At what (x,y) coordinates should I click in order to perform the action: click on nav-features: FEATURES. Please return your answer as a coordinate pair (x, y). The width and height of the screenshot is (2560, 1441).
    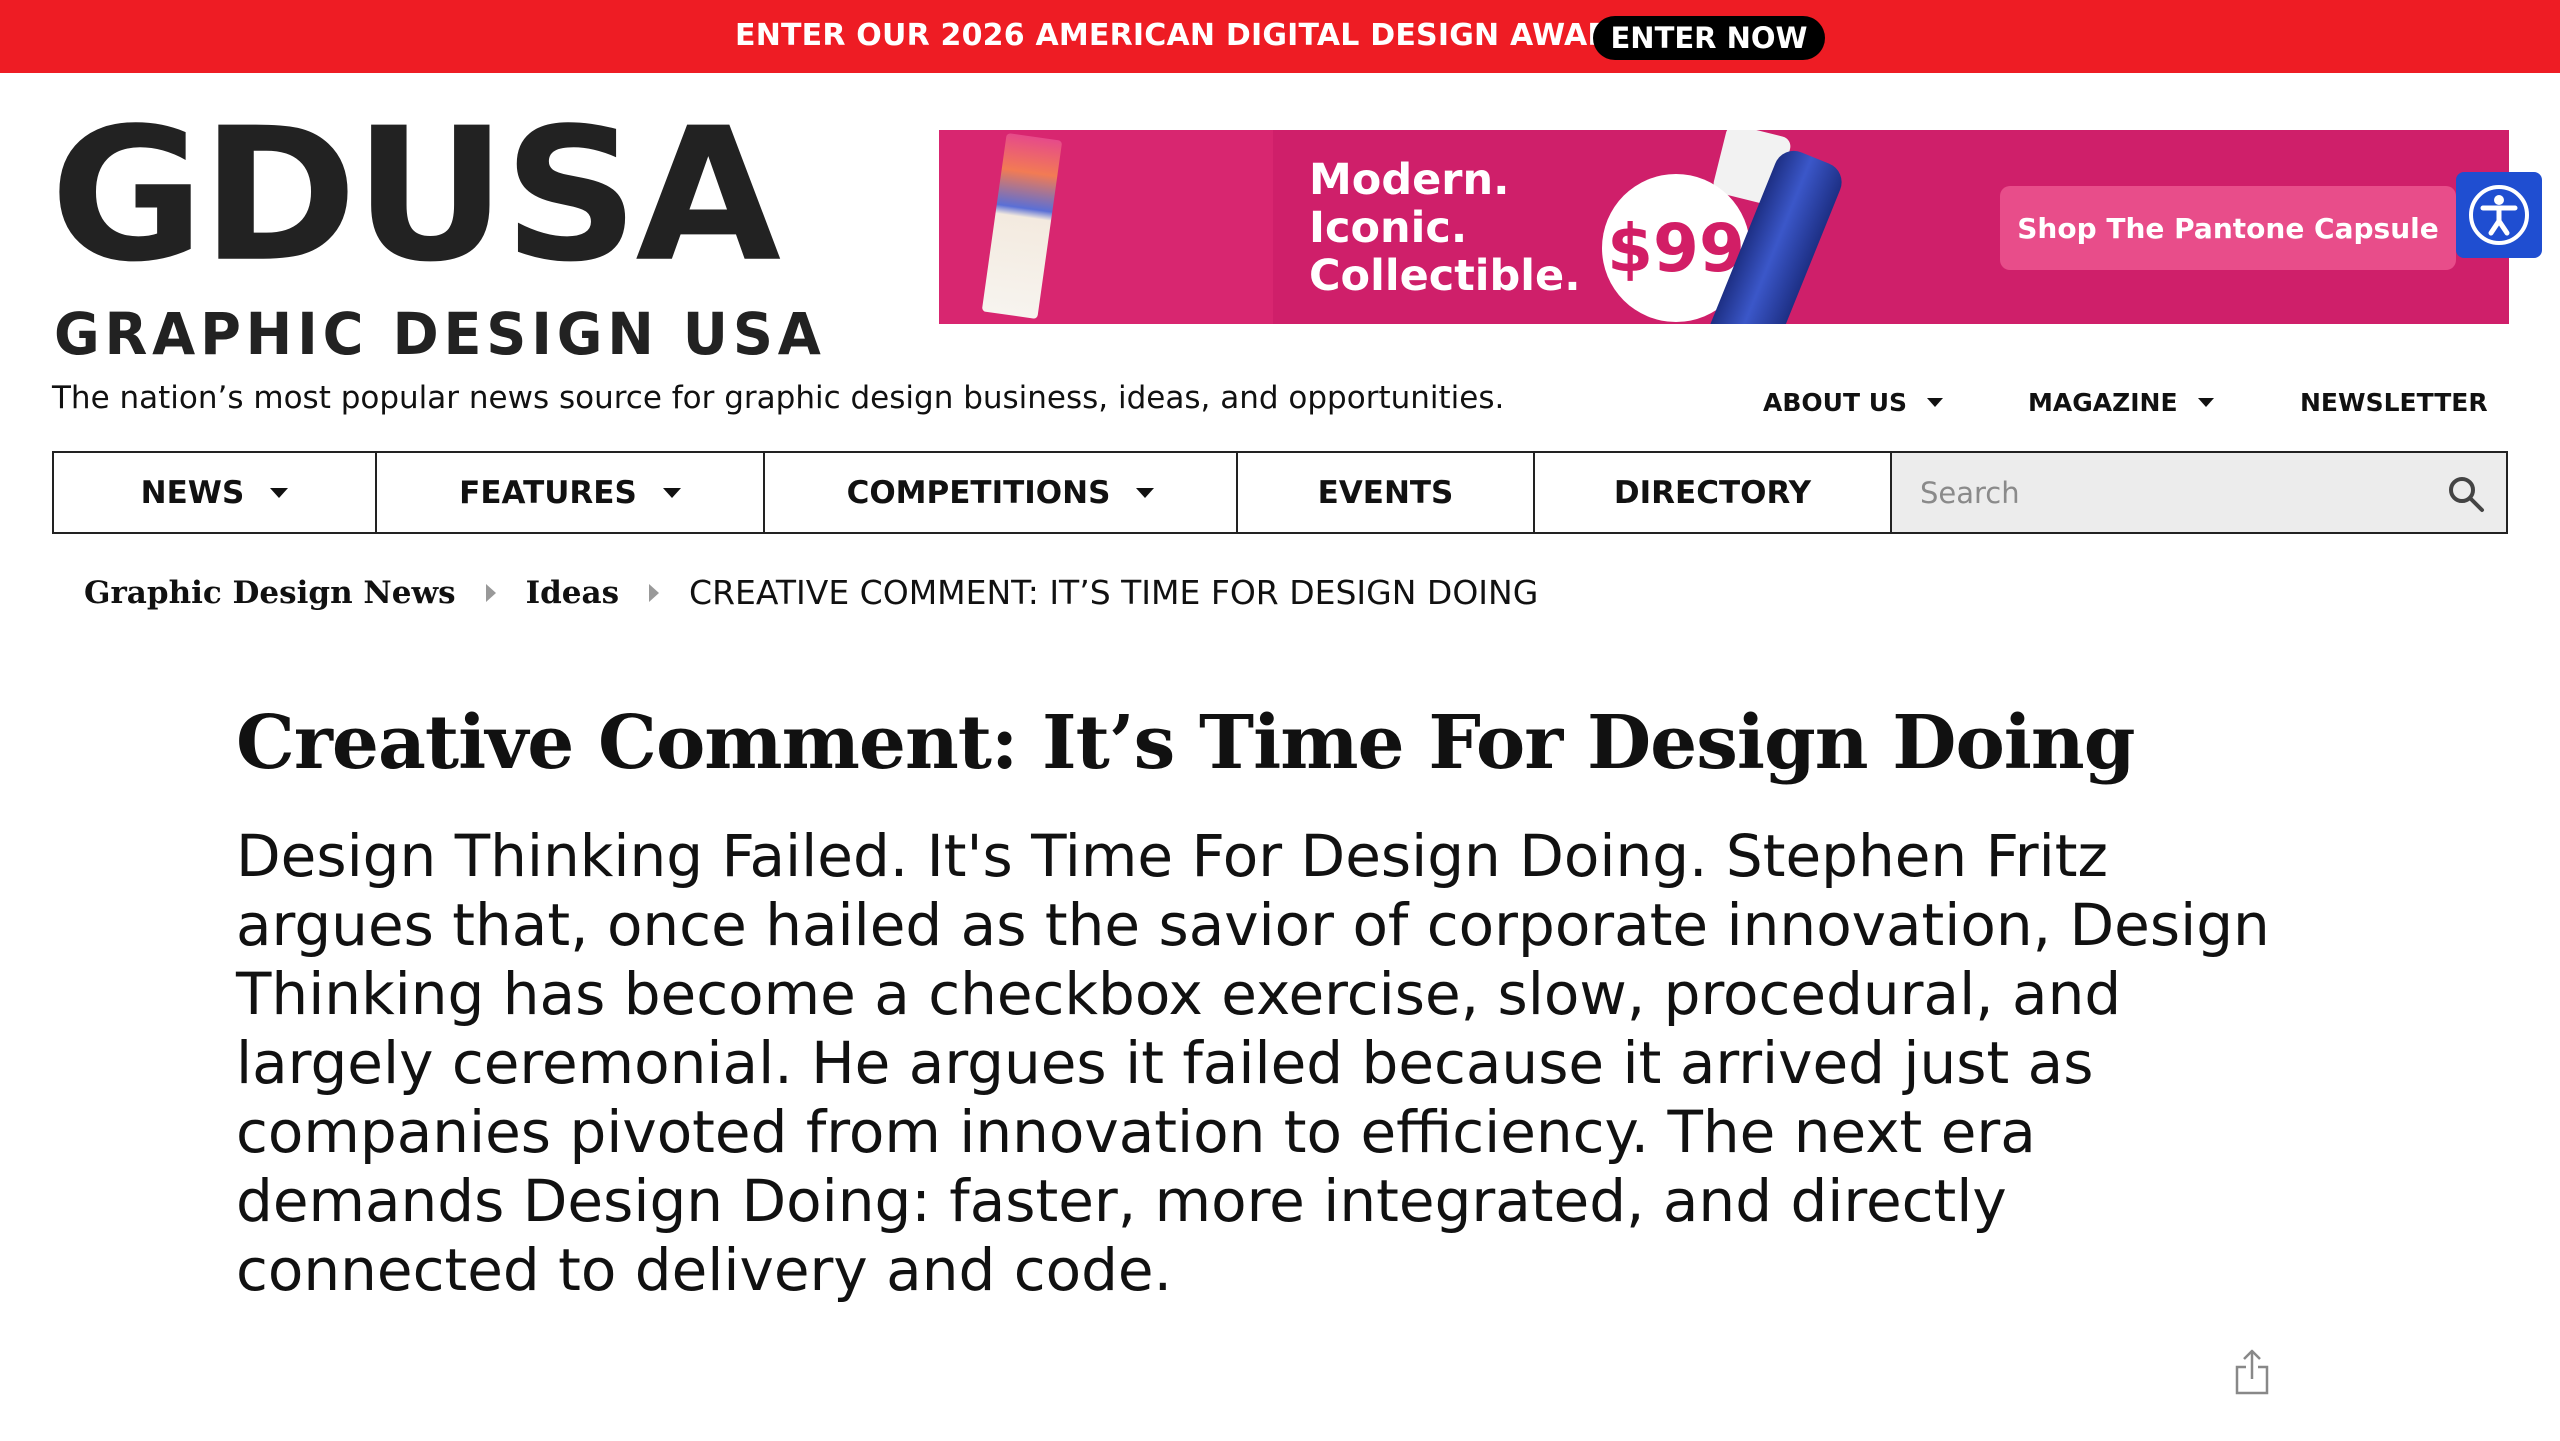
    Looking at the image, I should click on (571, 492).